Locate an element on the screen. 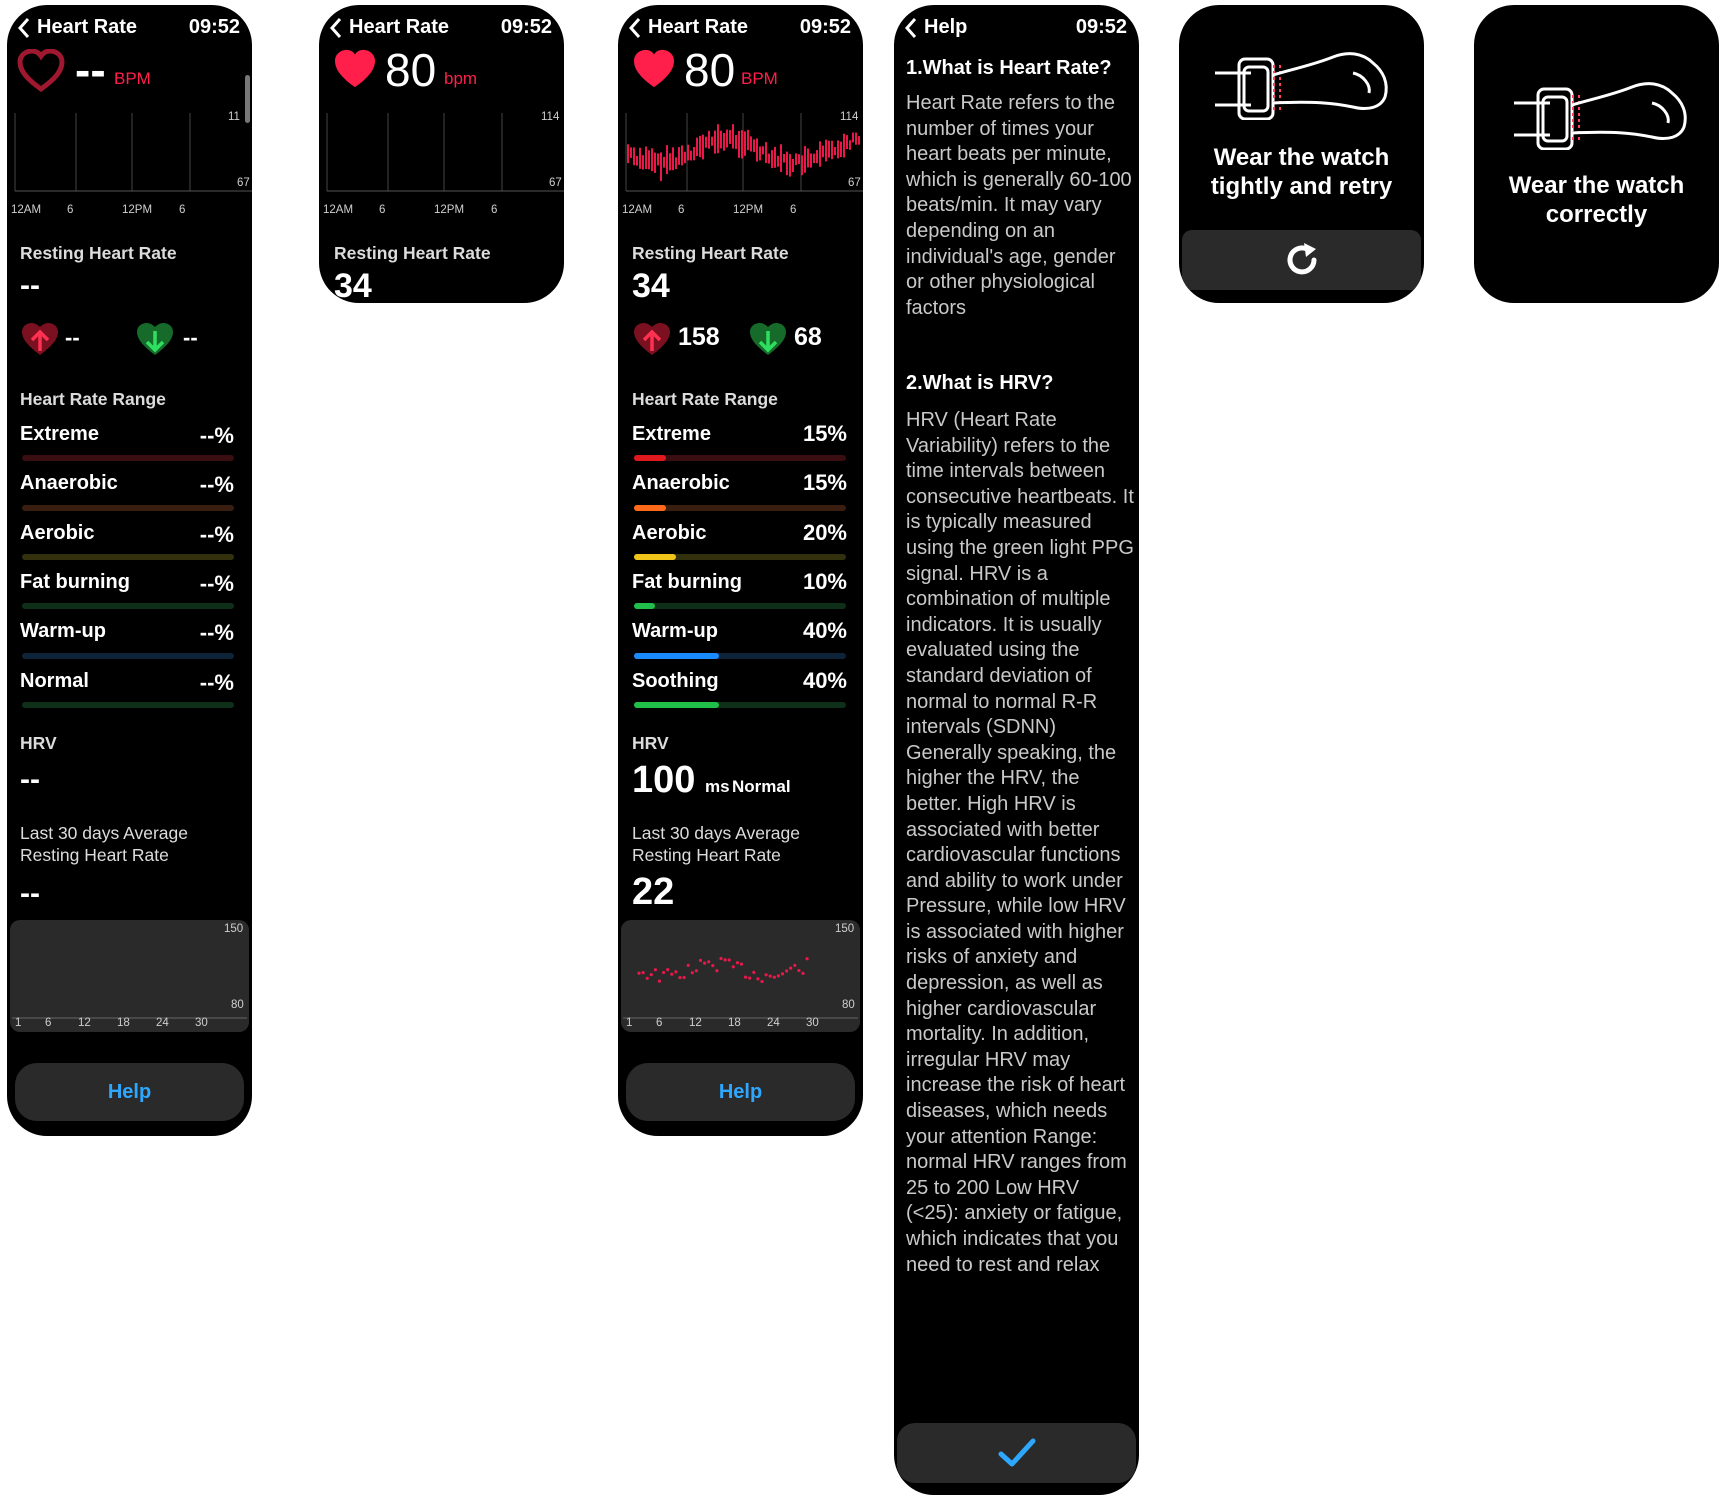  check-icon is located at coordinates (1016, 1452).